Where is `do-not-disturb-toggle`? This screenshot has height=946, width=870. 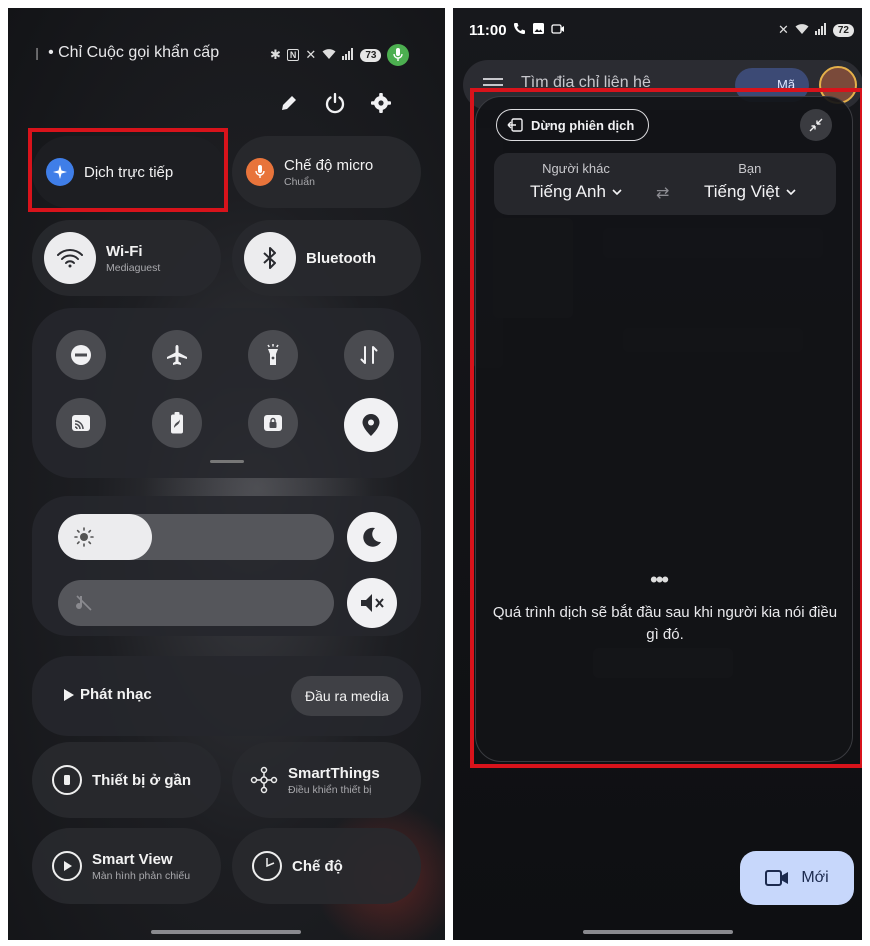
do-not-disturb-toggle is located at coordinates (81, 355).